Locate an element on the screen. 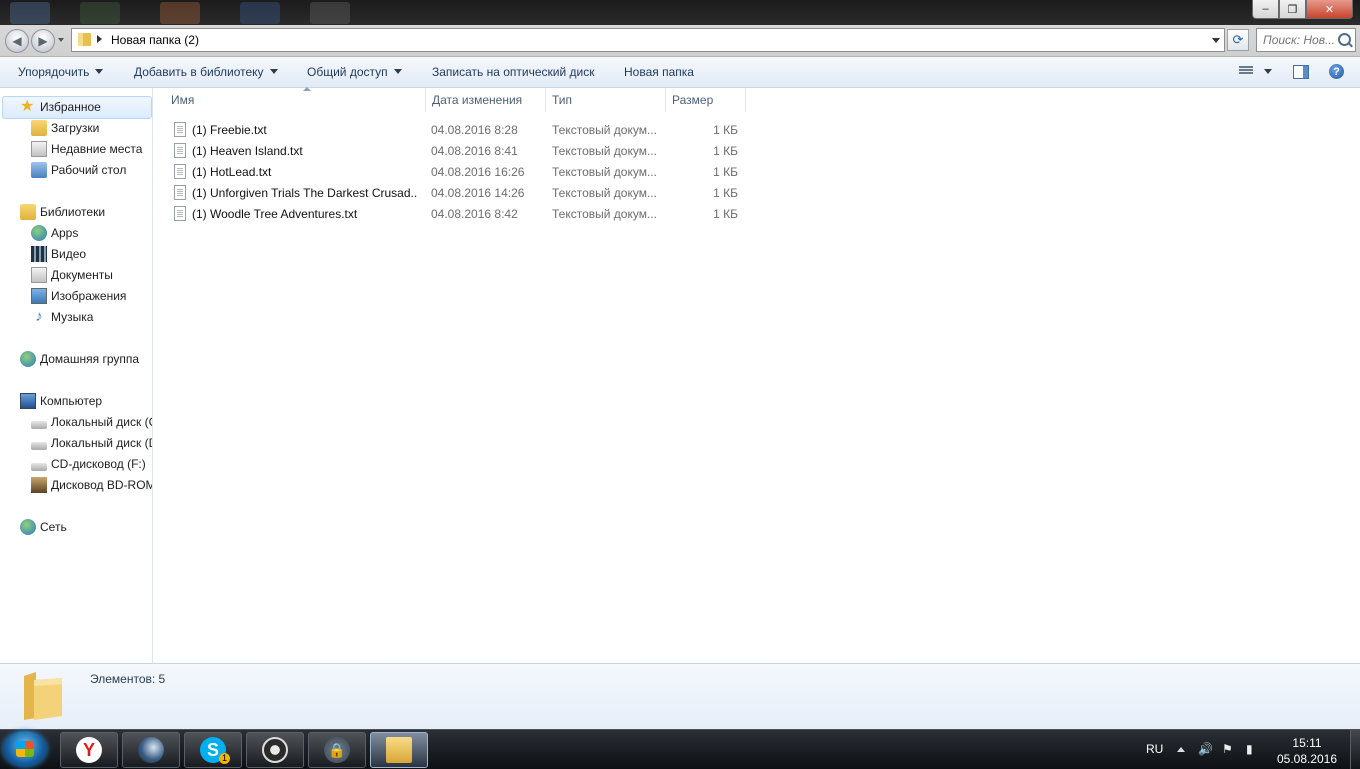 The image size is (1360, 769). taskbar: Y S 1 🔒 RU 🔊 ⚑ ▮ 15:11 05.08.2016 is located at coordinates (680, 749).